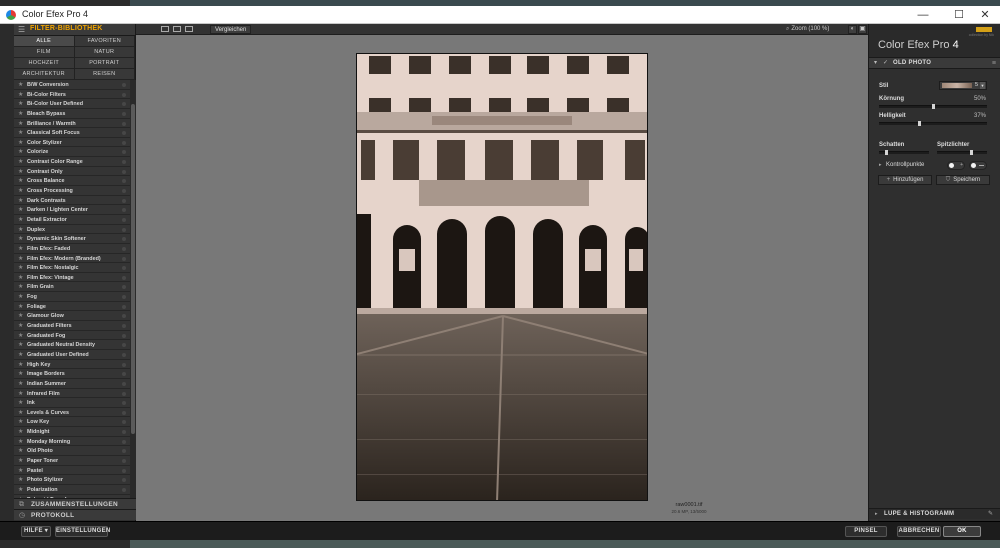  I want to click on scrollbar-thumb, so click(133, 269).